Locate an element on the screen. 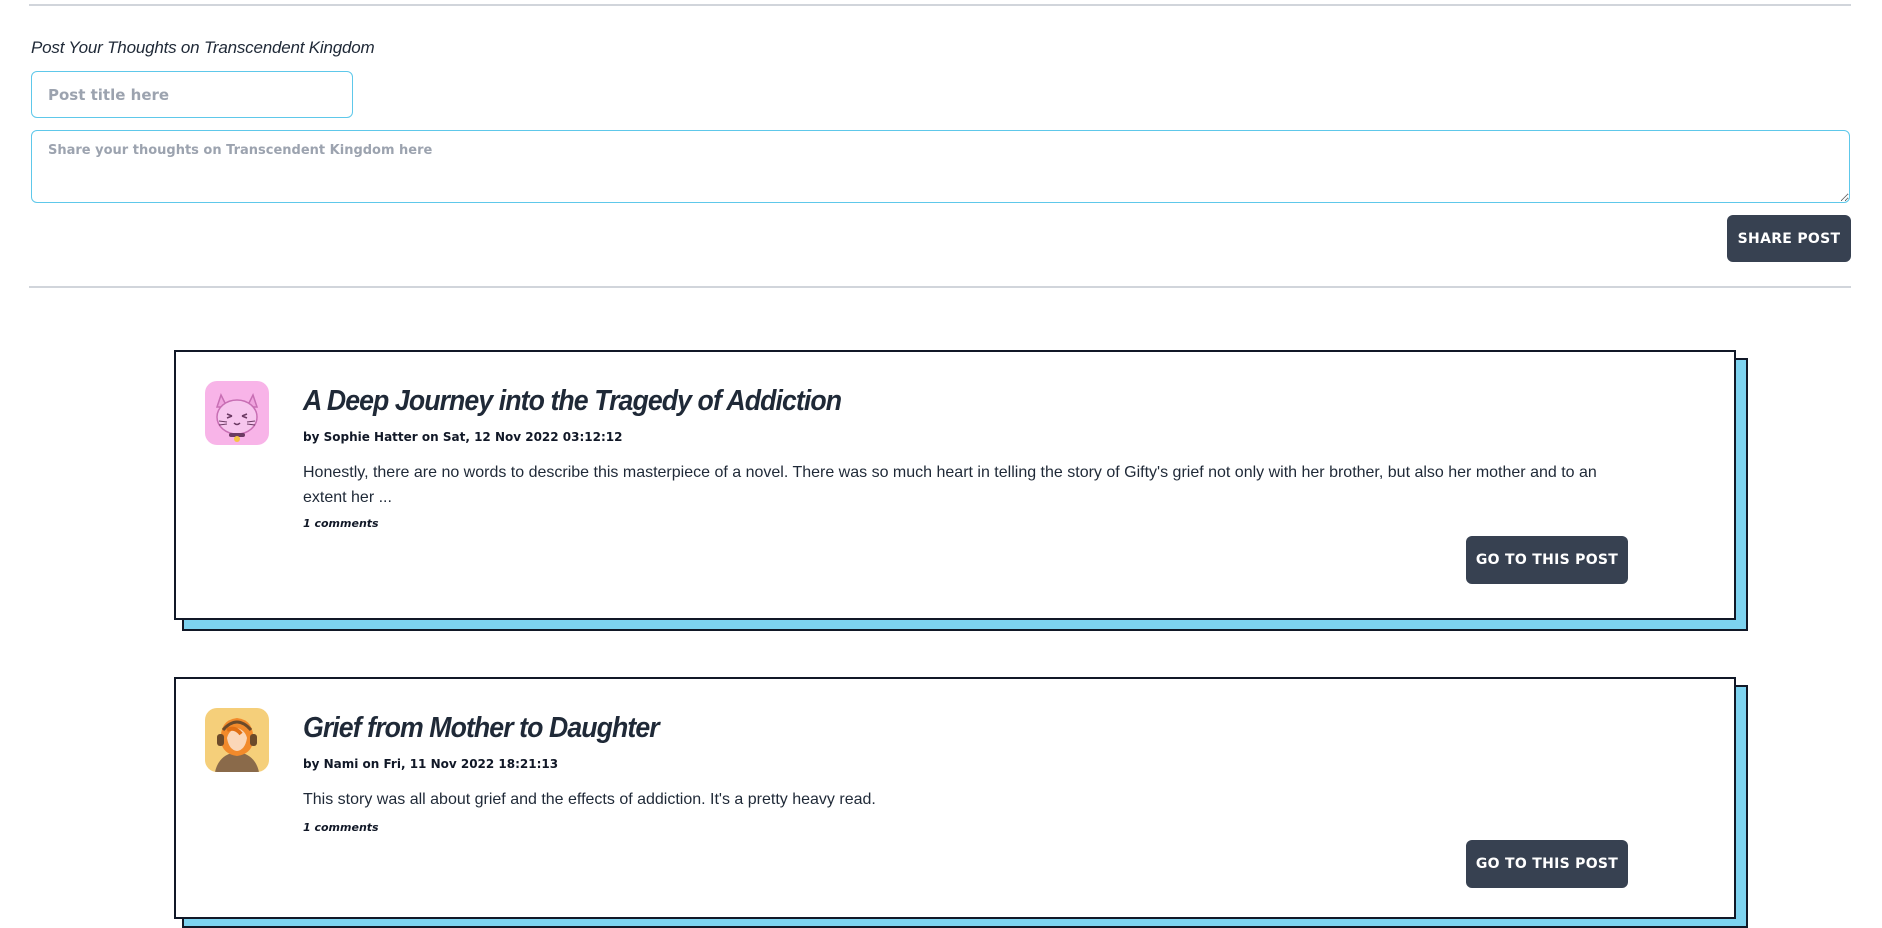  compose-divider is located at coordinates (940, 287).